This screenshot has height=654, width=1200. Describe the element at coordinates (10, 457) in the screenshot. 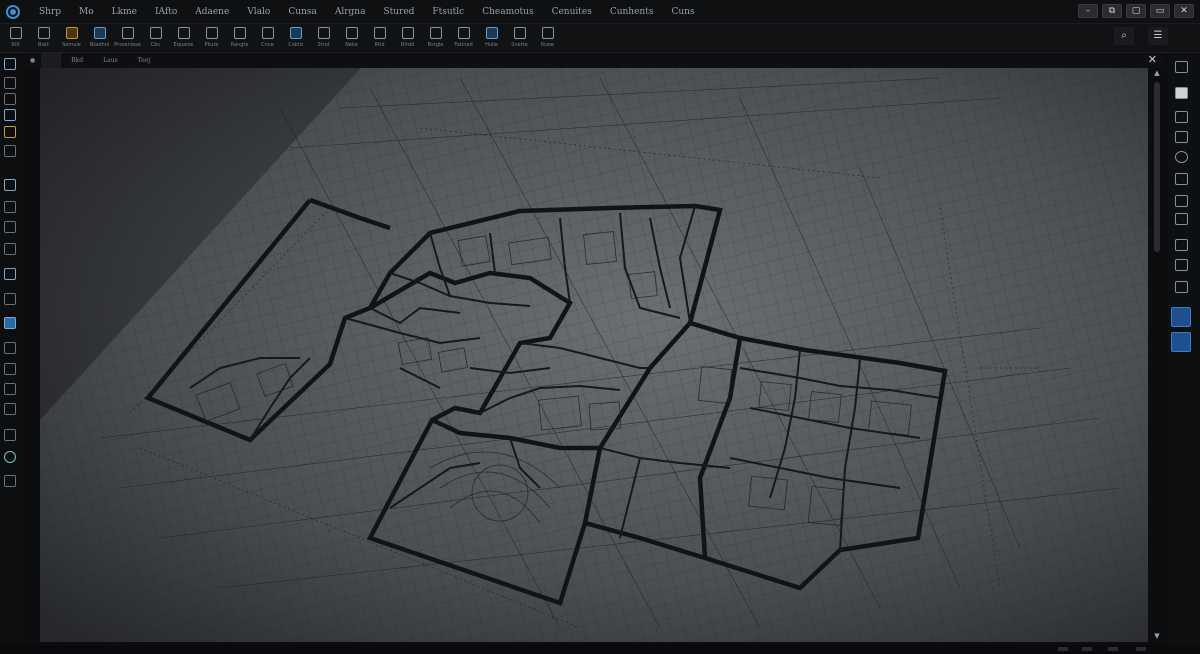

I see `refresh-icon` at that location.